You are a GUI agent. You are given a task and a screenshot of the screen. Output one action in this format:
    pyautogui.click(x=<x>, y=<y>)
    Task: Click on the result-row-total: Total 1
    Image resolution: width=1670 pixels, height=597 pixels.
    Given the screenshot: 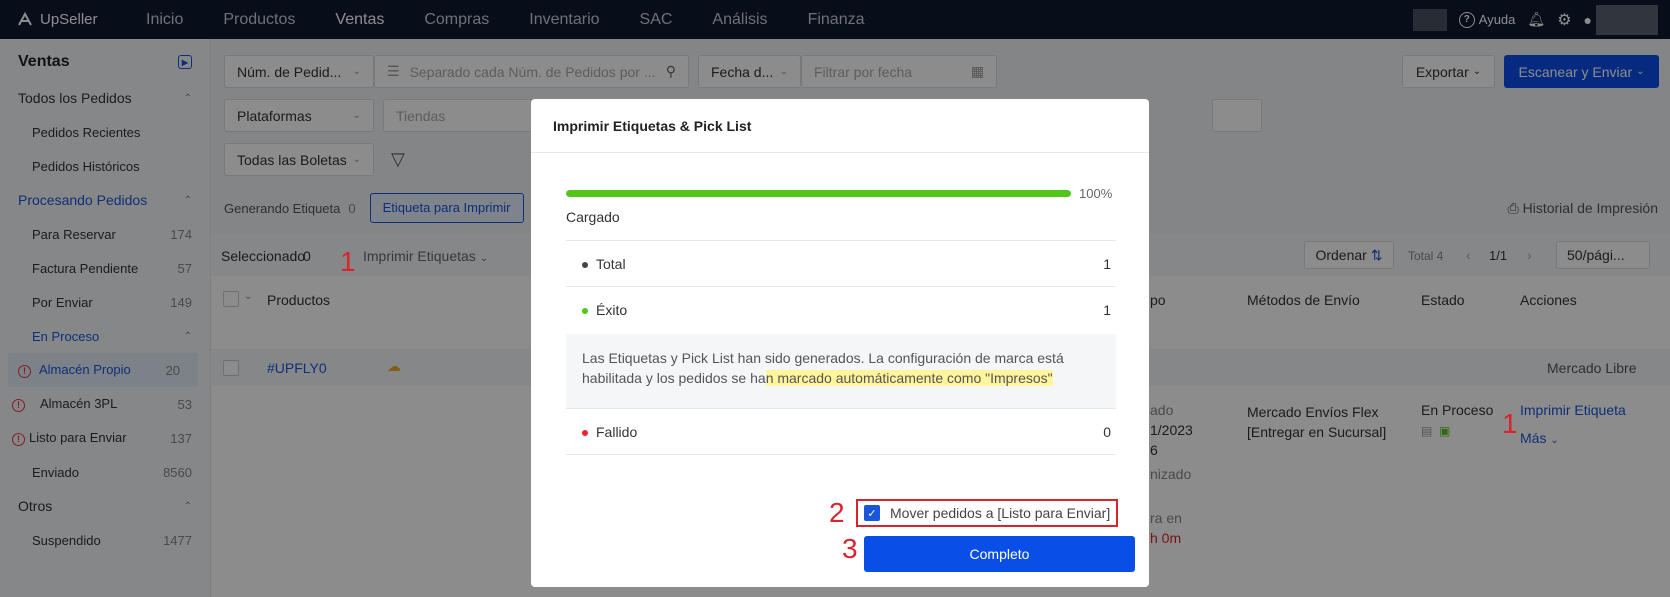 What is the action you would take?
    pyautogui.click(x=841, y=263)
    